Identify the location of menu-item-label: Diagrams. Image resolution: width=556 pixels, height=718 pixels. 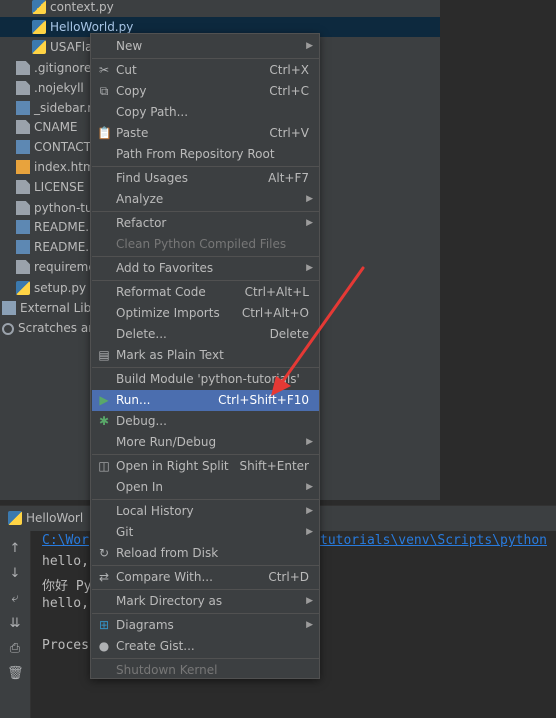
(145, 625).